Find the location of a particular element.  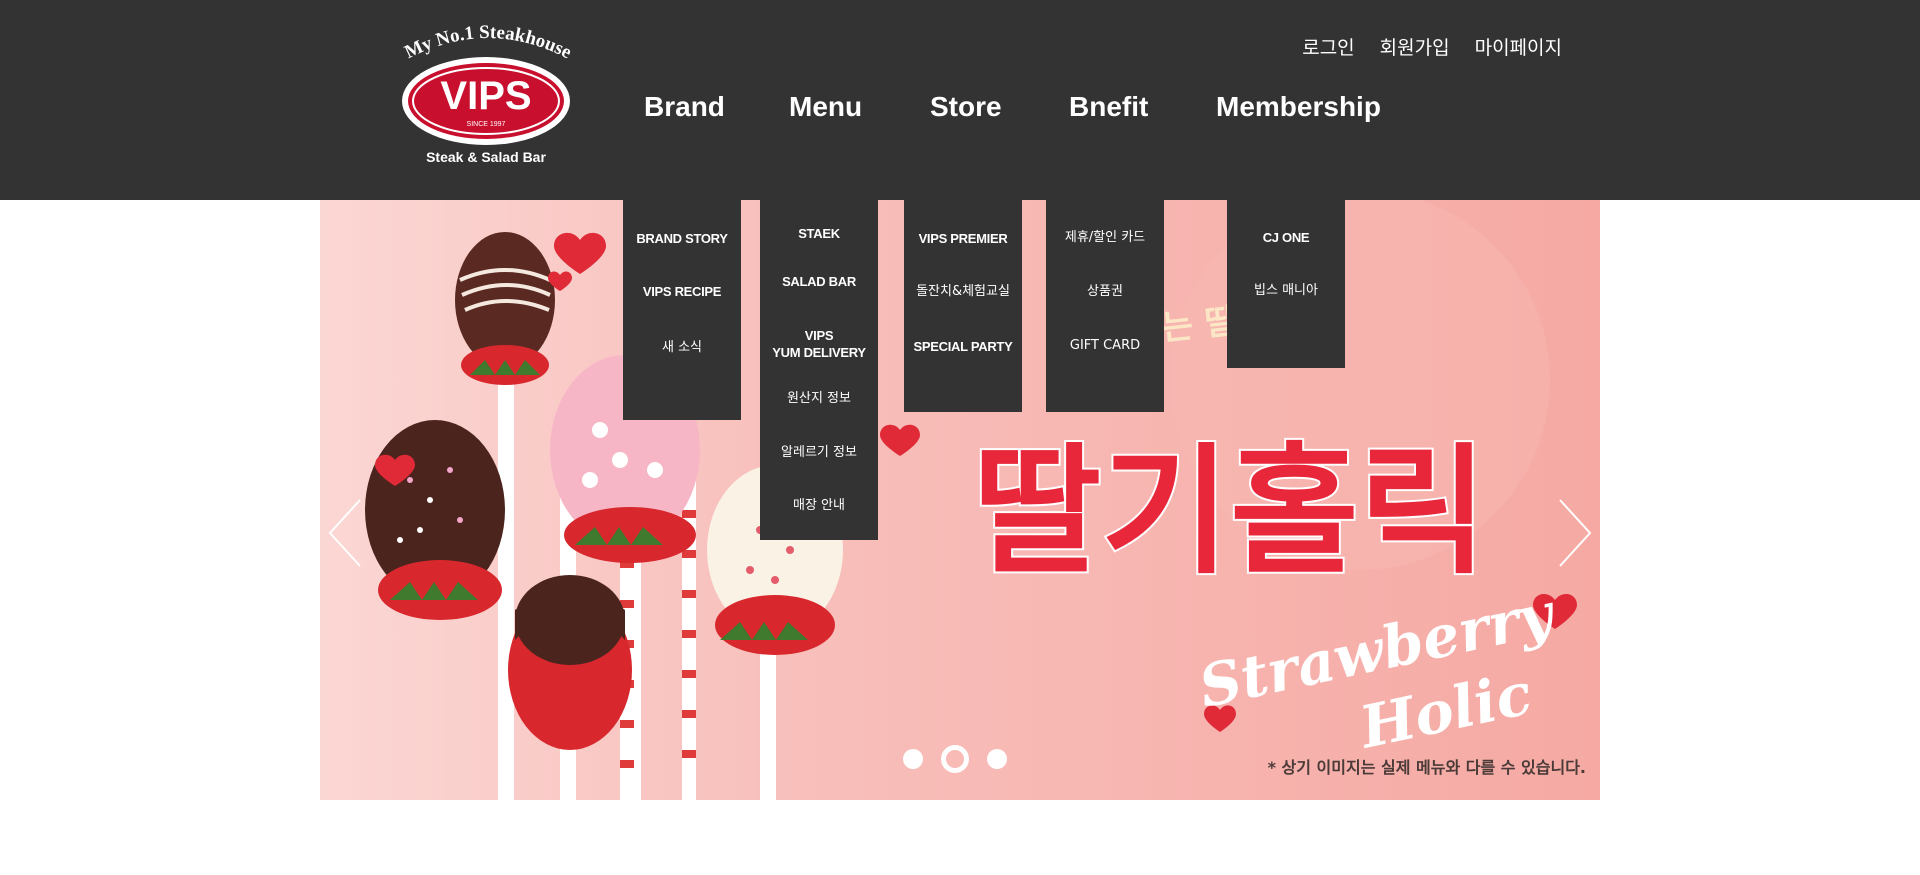

slide-pagination is located at coordinates (955, 759).